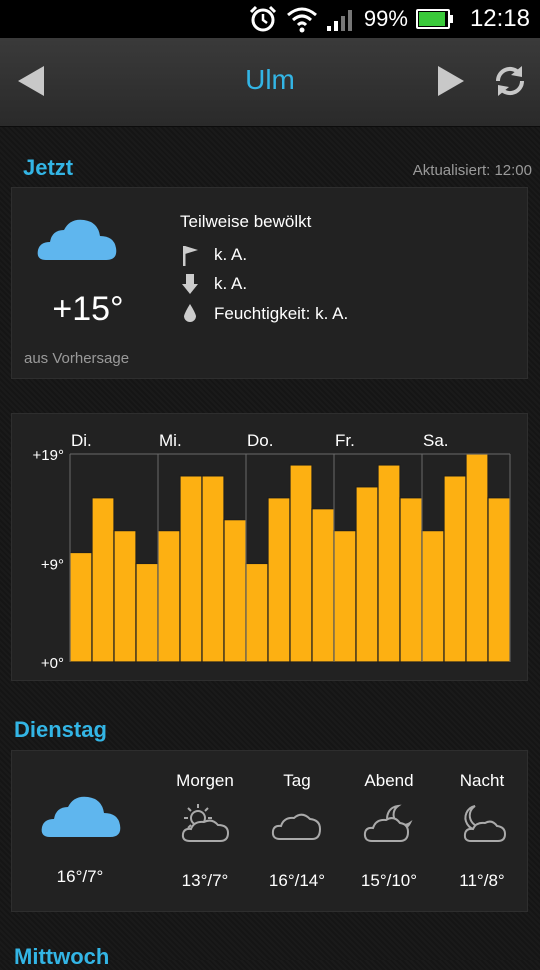 The height and width of the screenshot is (970, 540). What do you see at coordinates (262, 18) in the screenshot?
I see `alarm-icon` at bounding box center [262, 18].